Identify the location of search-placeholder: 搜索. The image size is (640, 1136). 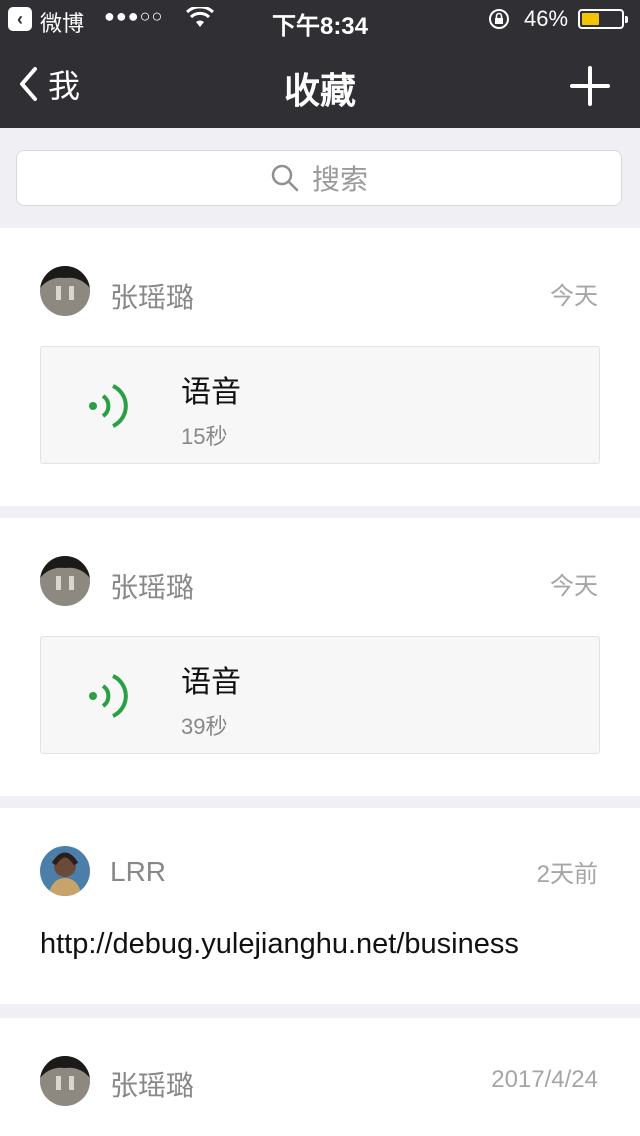
(339, 179).